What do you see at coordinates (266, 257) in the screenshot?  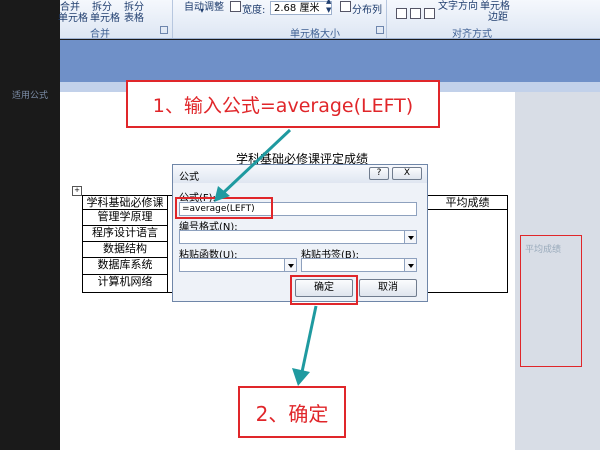 I see `arrows-overlay` at bounding box center [266, 257].